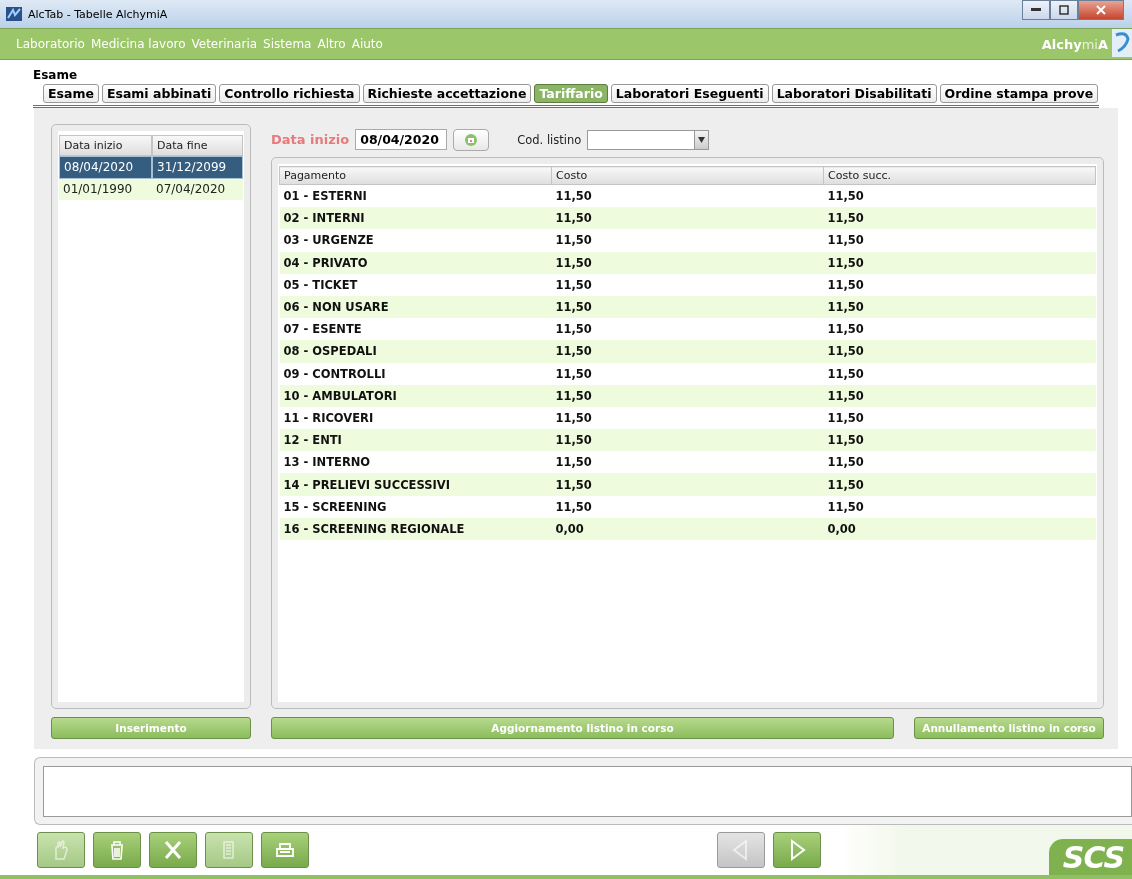 The height and width of the screenshot is (879, 1132). Describe the element at coordinates (1019, 93) in the screenshot. I see `tab: Ordine stampa prove` at that location.